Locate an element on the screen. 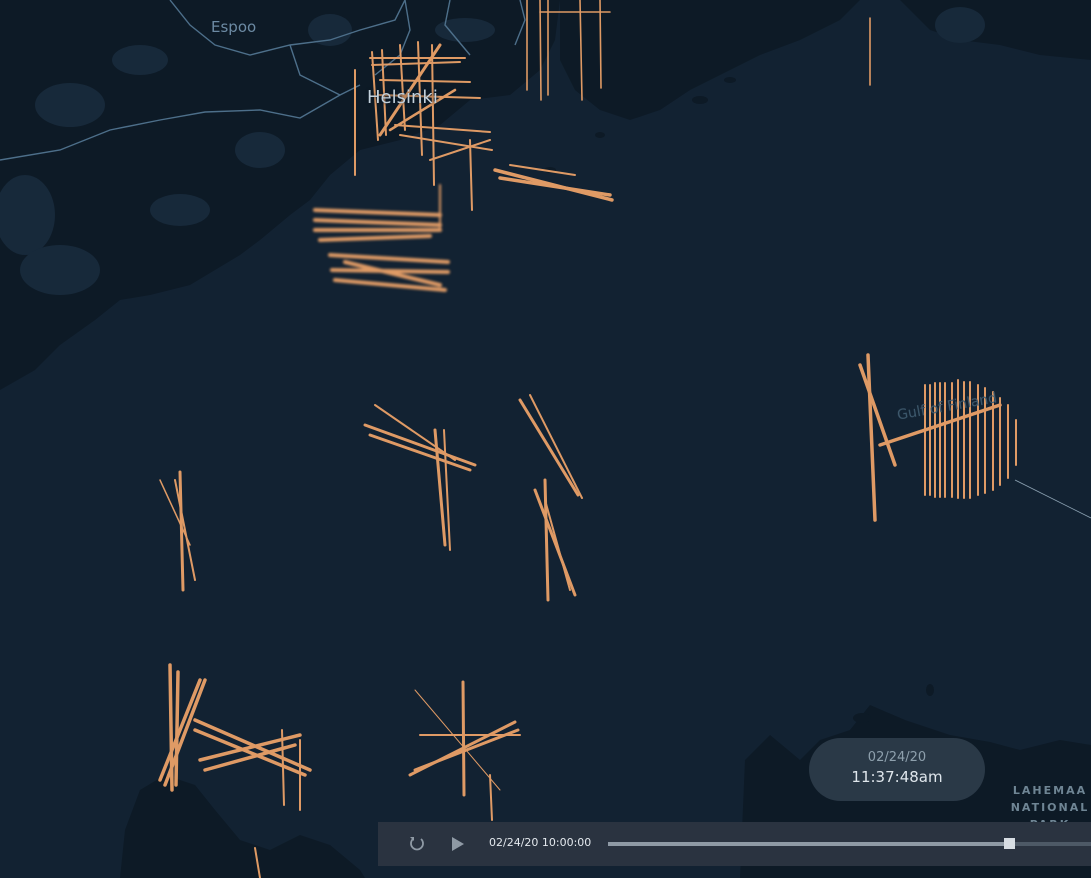 Image resolution: width=1091 pixels, height=878 pixels. land-north-east is located at coordinates (995, 30).